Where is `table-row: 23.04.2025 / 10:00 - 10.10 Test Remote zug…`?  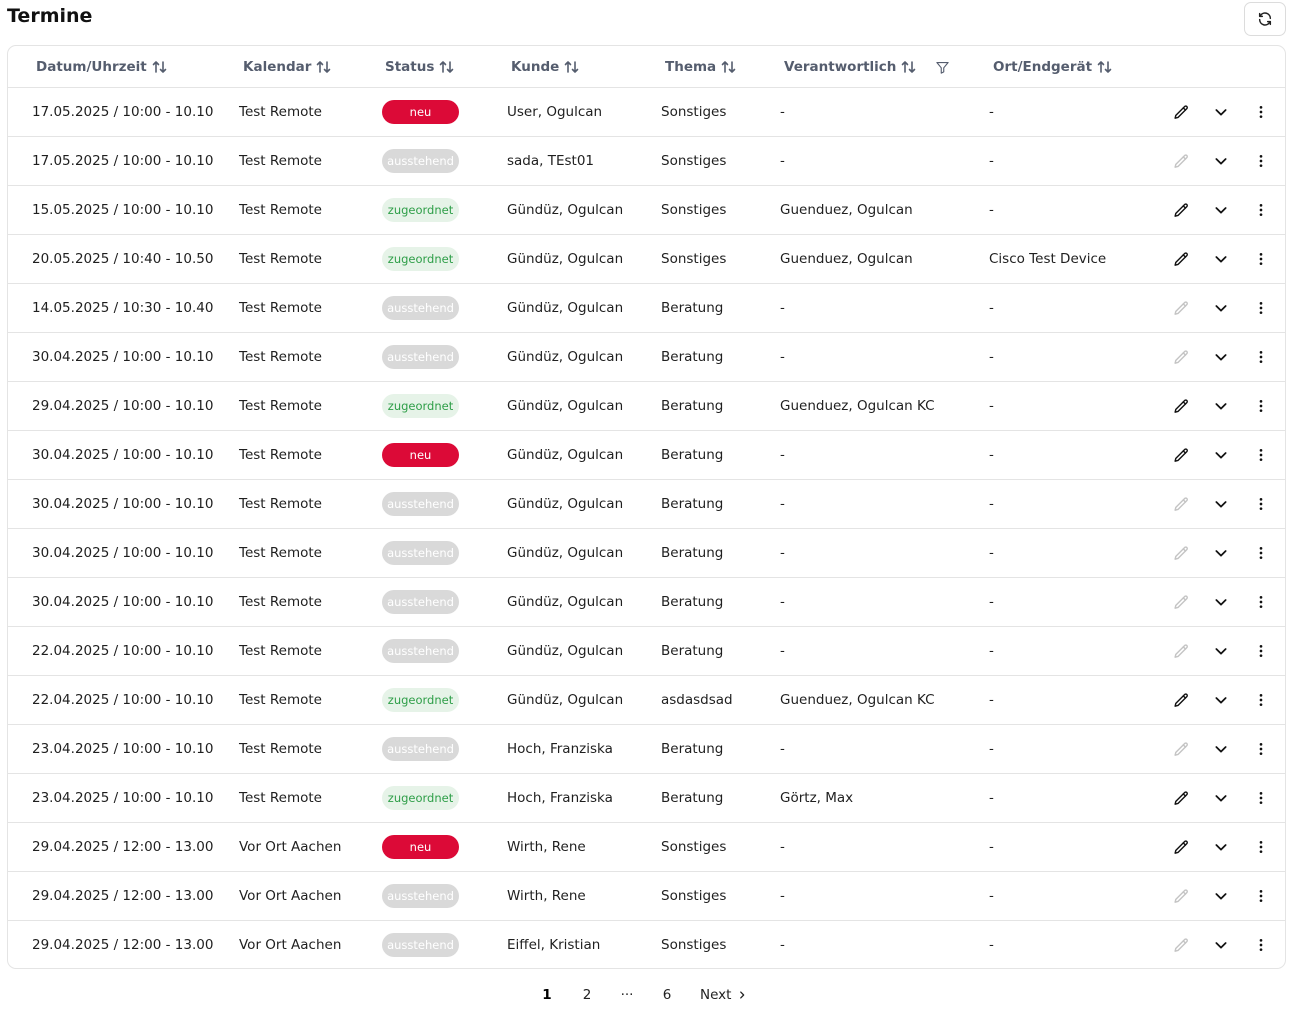
table-row: 23.04.2025 / 10:00 - 10.10 Test Remote zug… is located at coordinates (646, 798).